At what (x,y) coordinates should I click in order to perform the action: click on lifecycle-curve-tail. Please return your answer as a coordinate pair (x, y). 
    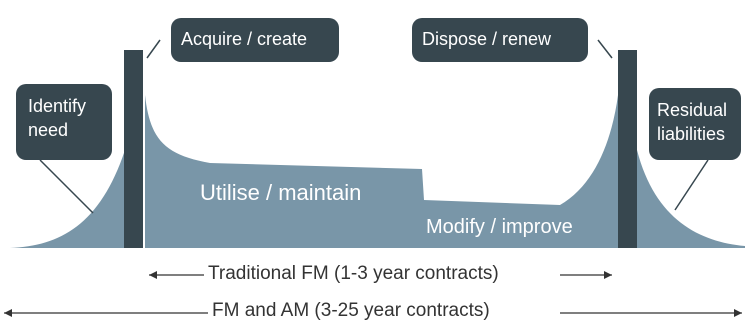
    Looking at the image, I should click on (691, 199).